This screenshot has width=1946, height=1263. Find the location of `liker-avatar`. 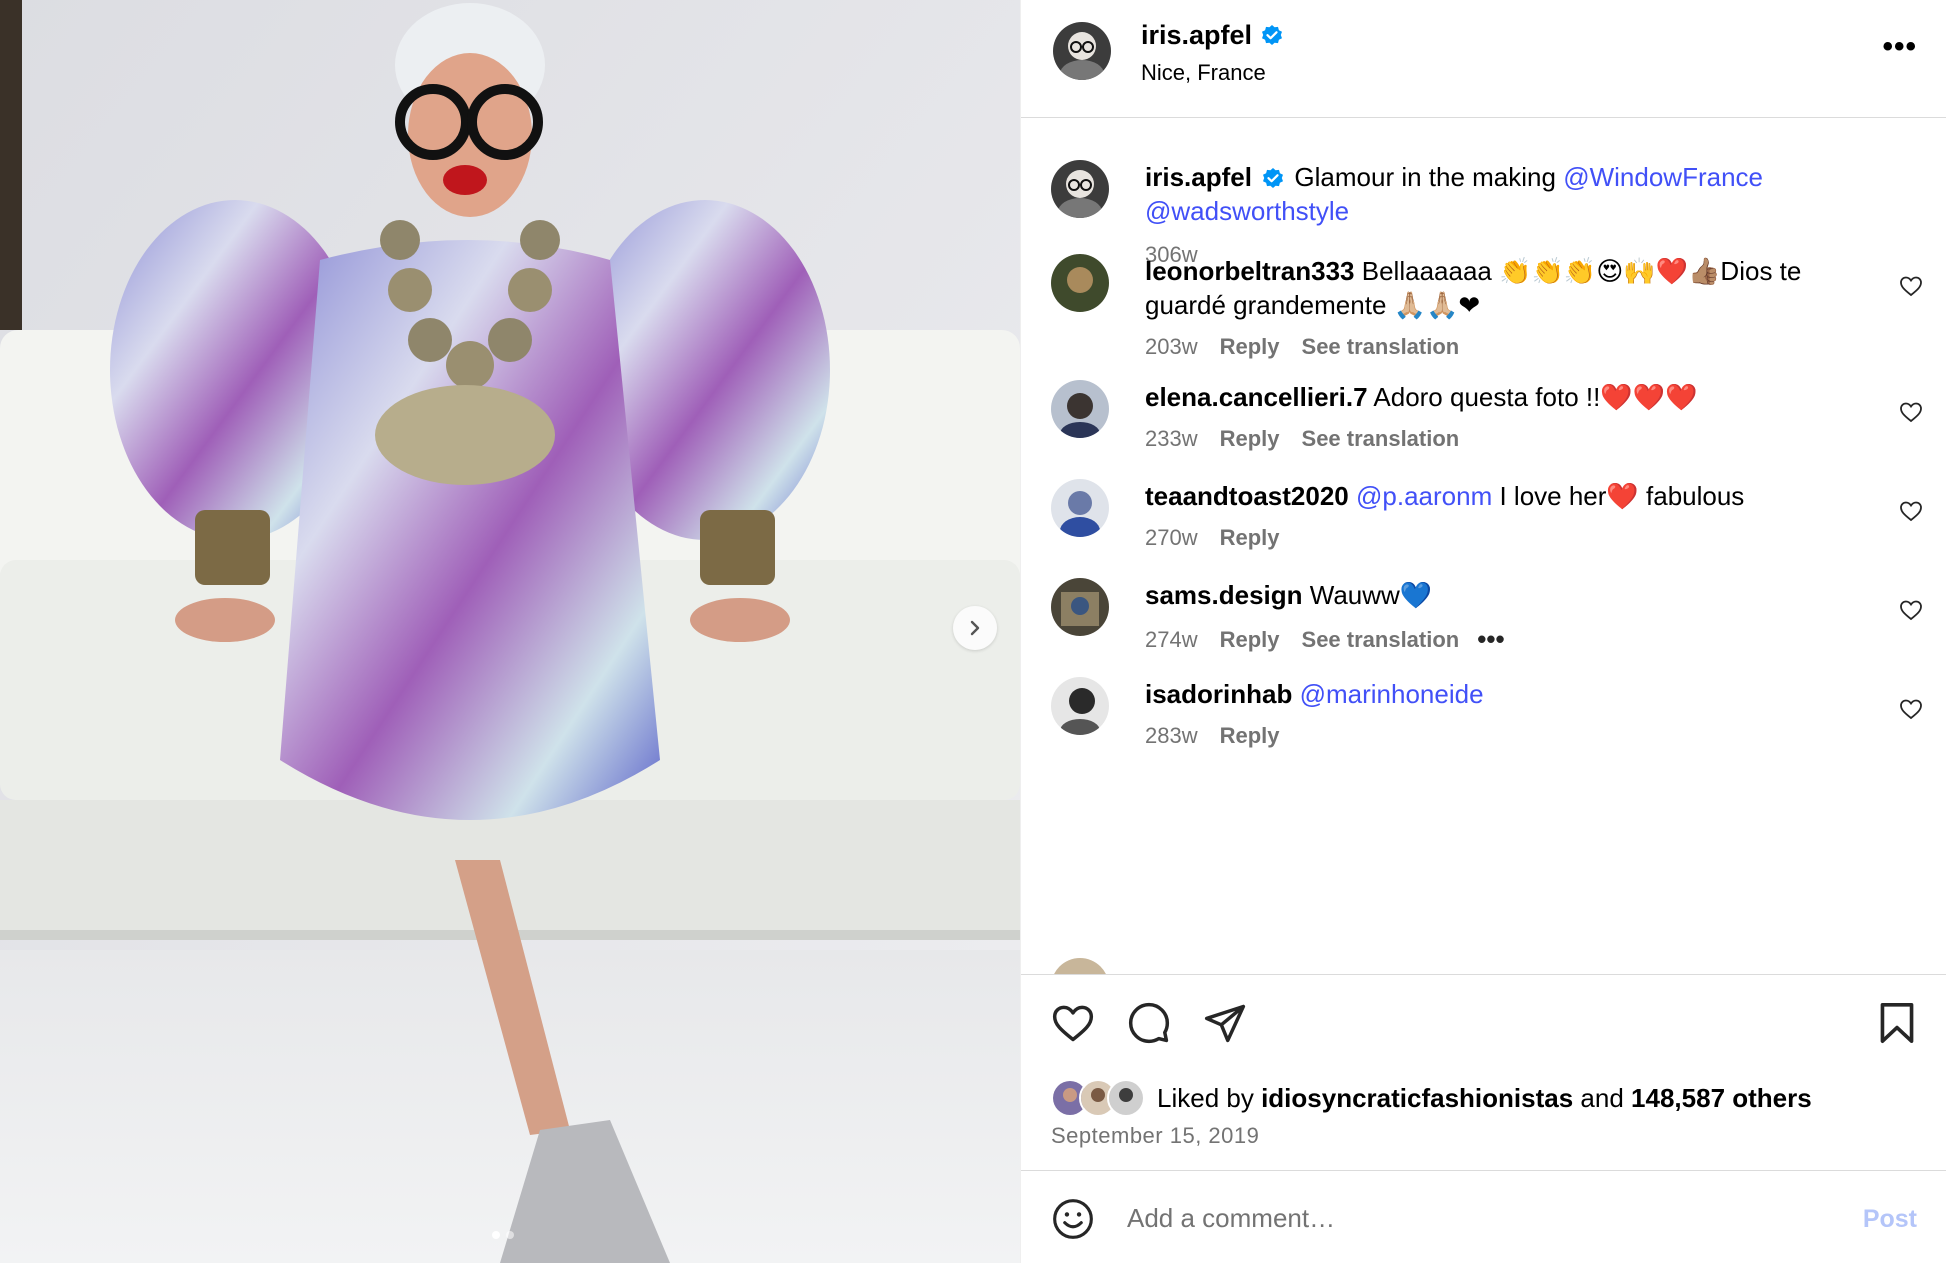

liker-avatar is located at coordinates (1126, 1098).